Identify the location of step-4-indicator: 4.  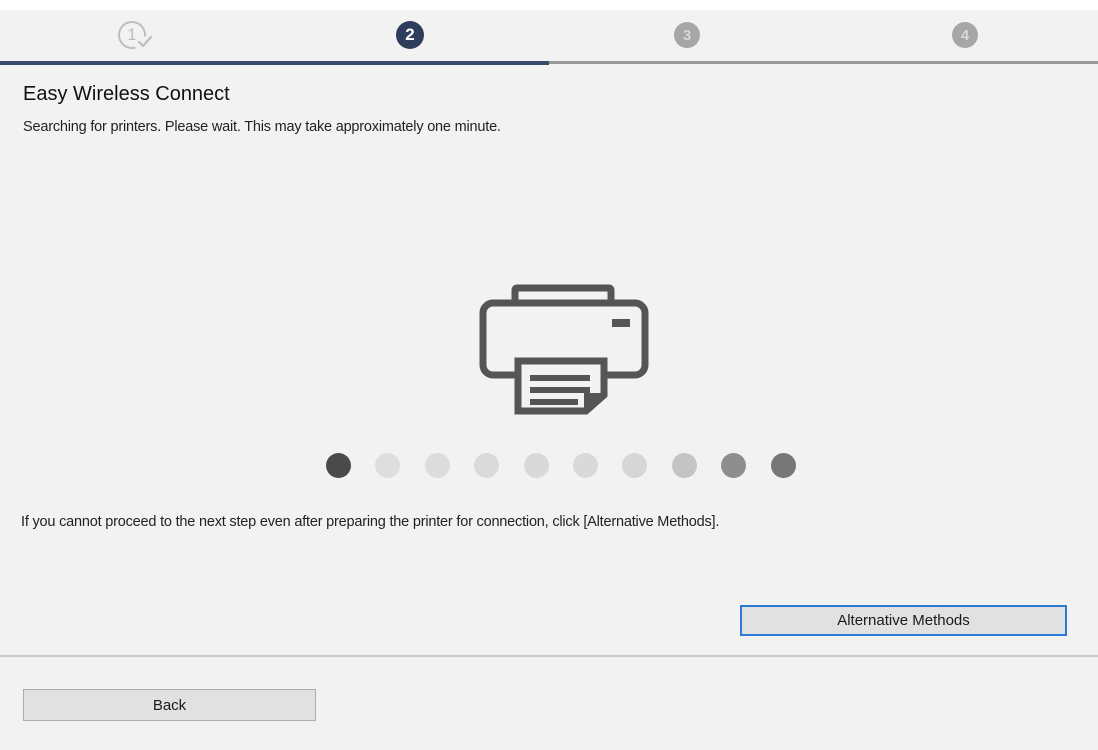
(965, 35).